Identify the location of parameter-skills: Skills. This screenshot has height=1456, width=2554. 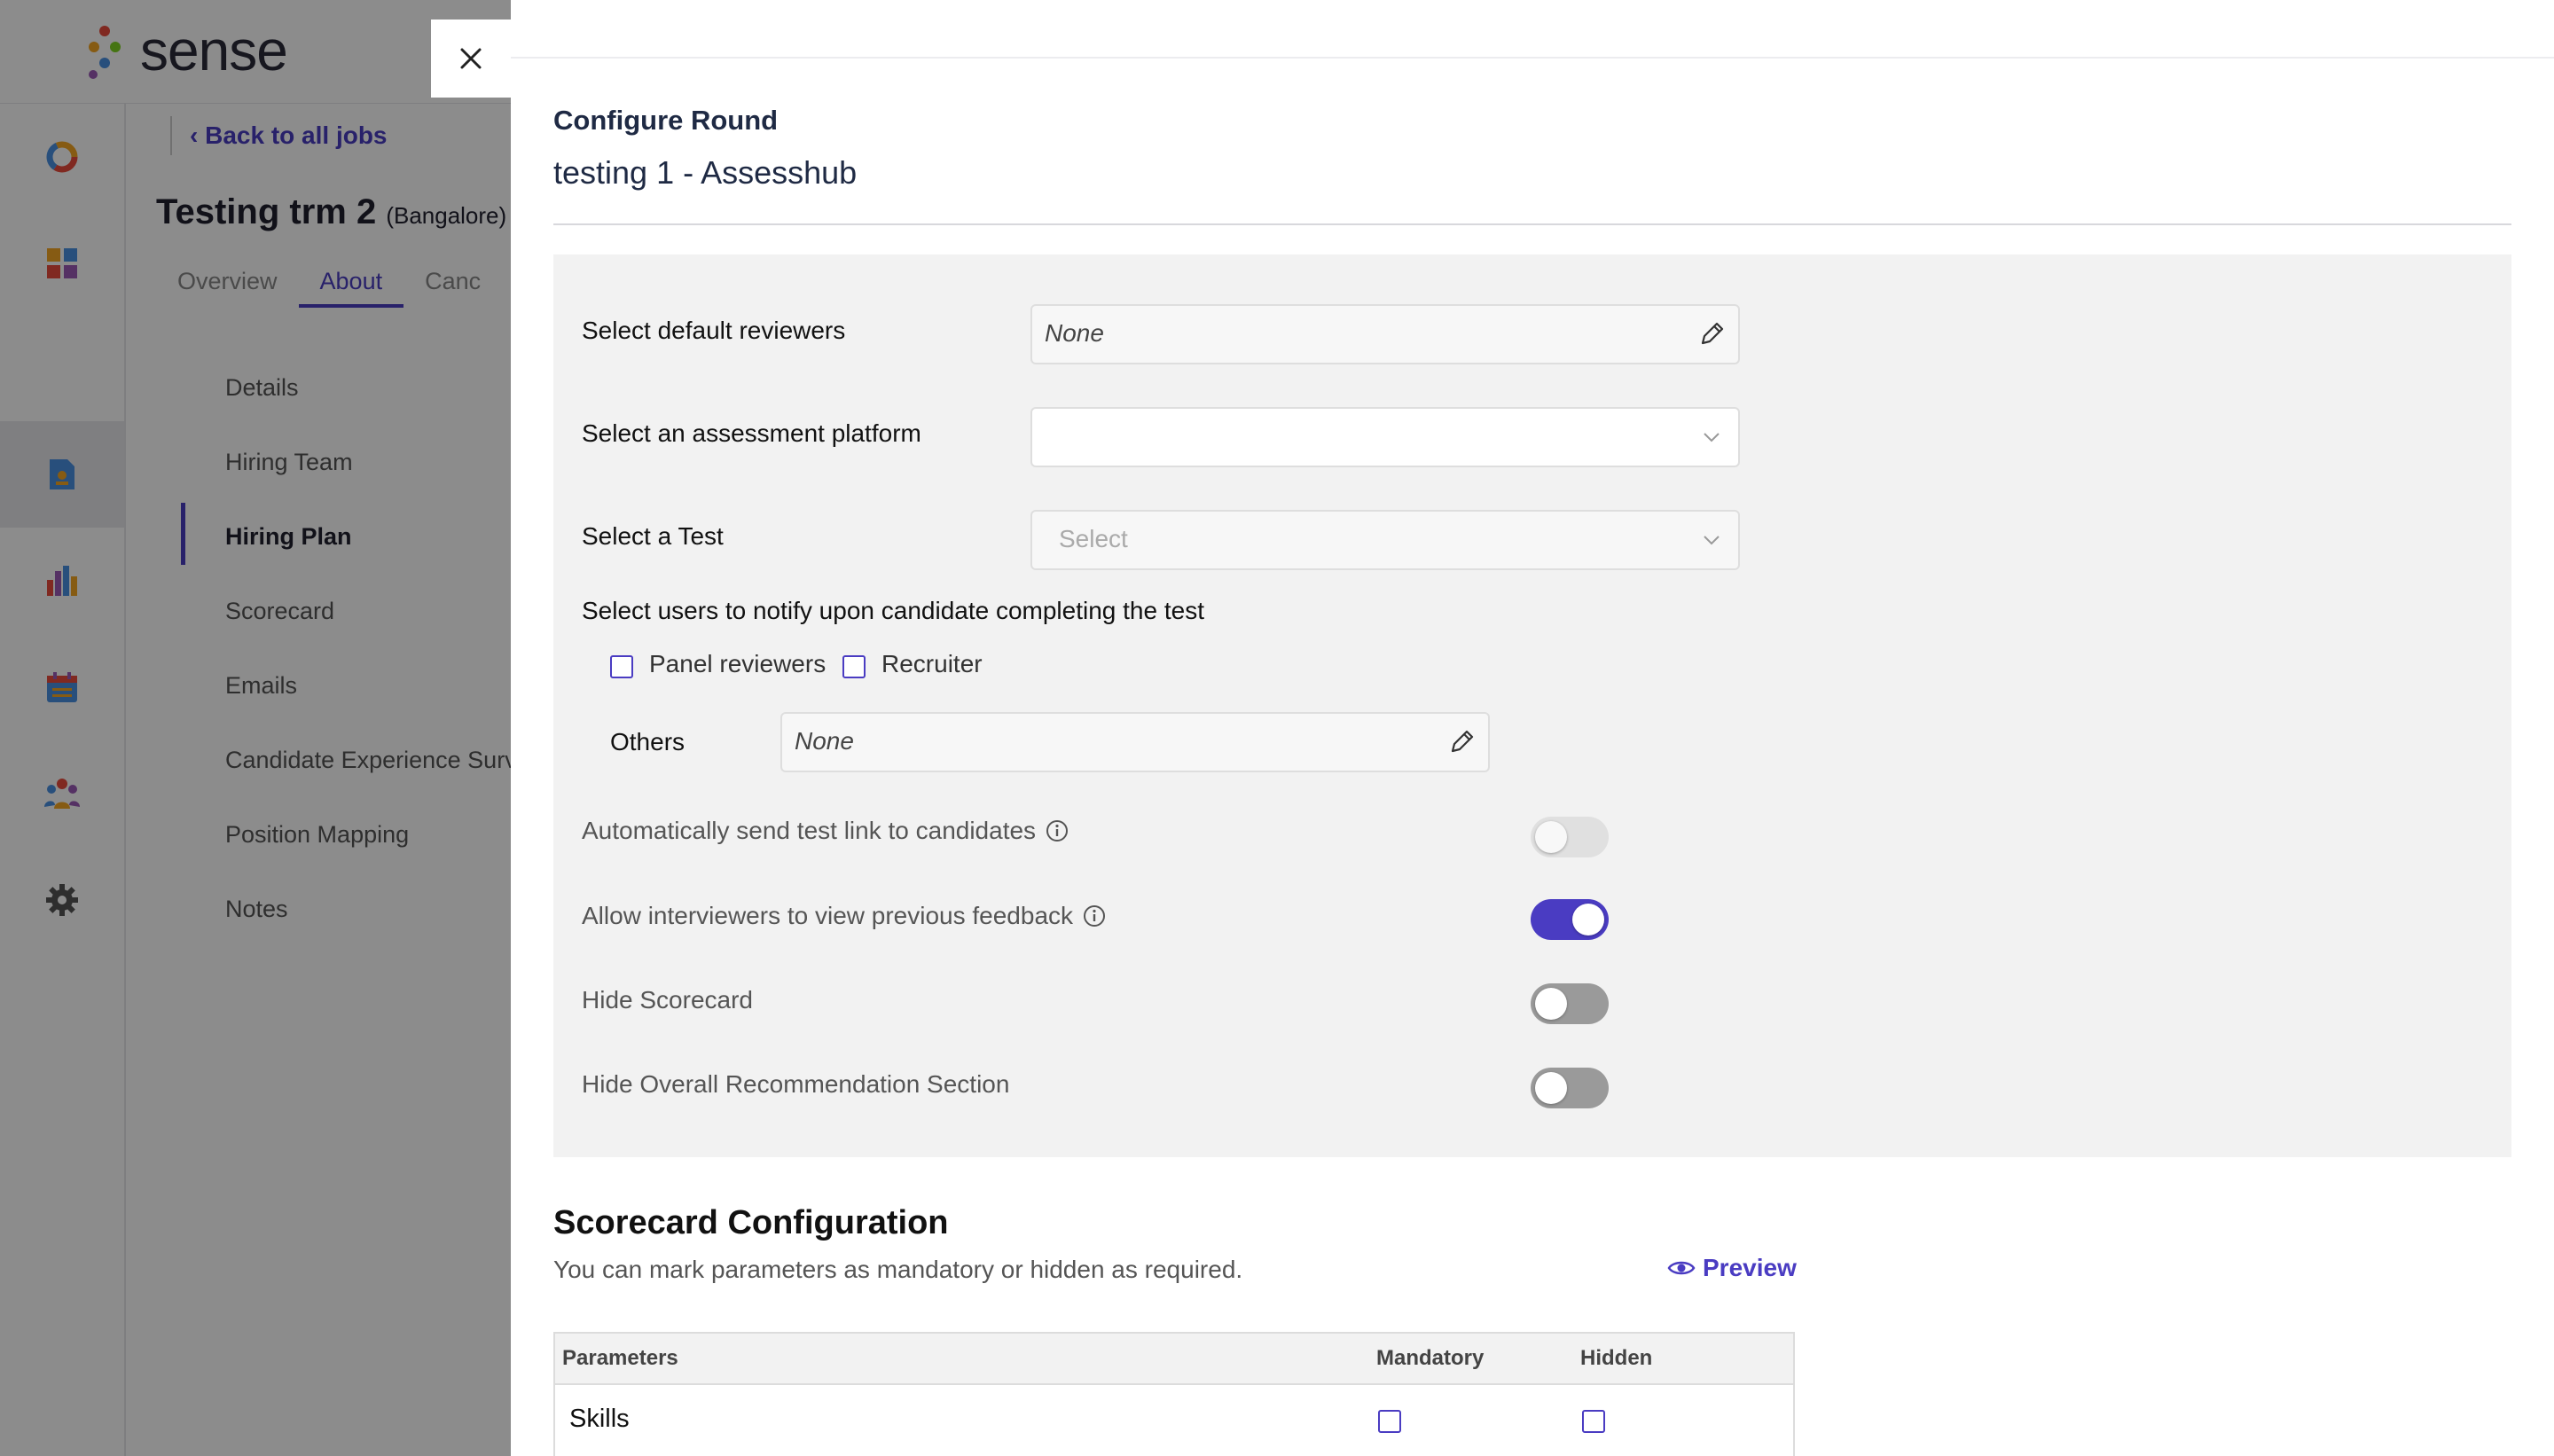
(599, 1419).